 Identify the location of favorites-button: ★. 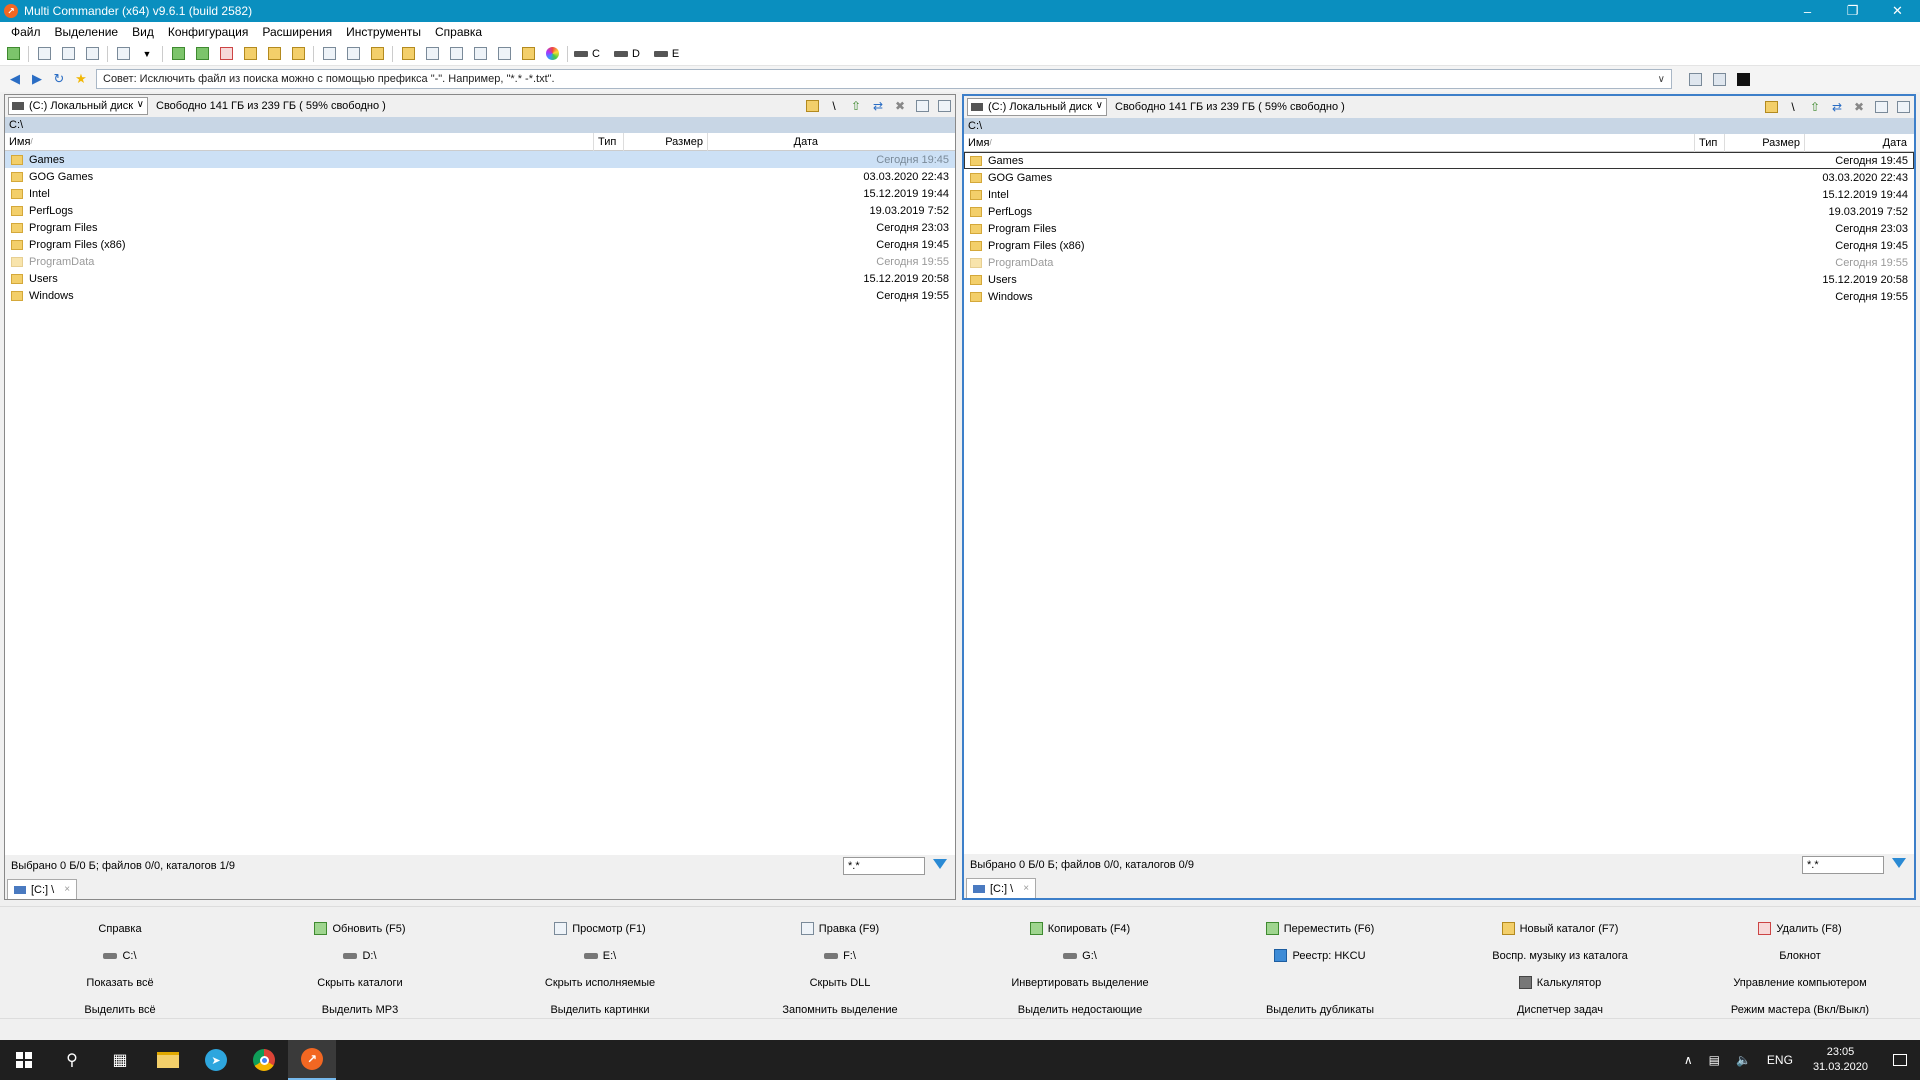
(81, 79).